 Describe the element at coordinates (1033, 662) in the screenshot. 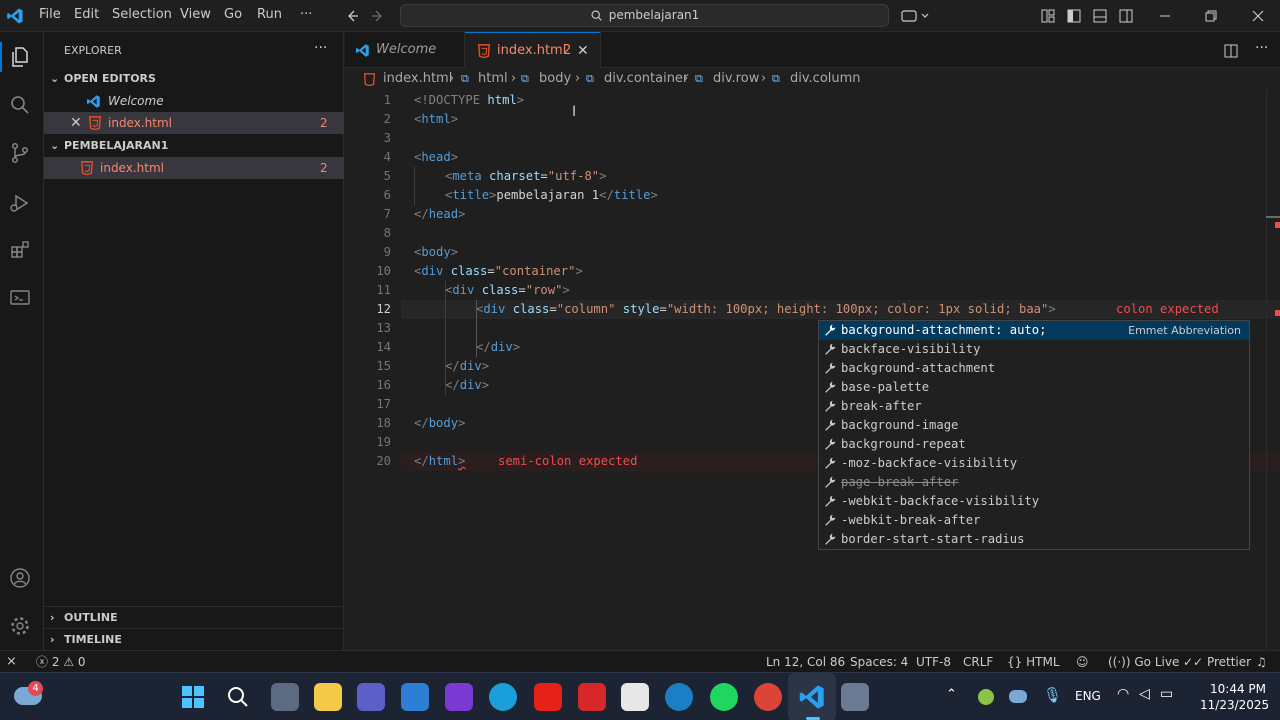

I see `language-mode: {} HTML` at that location.